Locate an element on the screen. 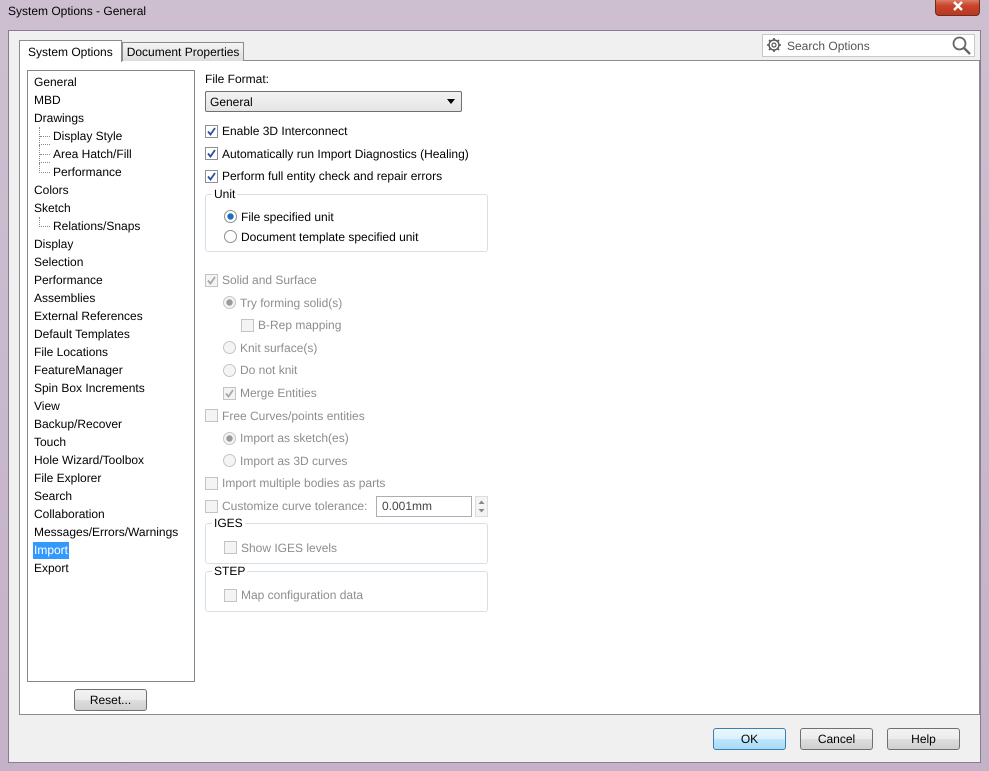  option-label: Enable 3D Interconnect is located at coordinates (285, 131).